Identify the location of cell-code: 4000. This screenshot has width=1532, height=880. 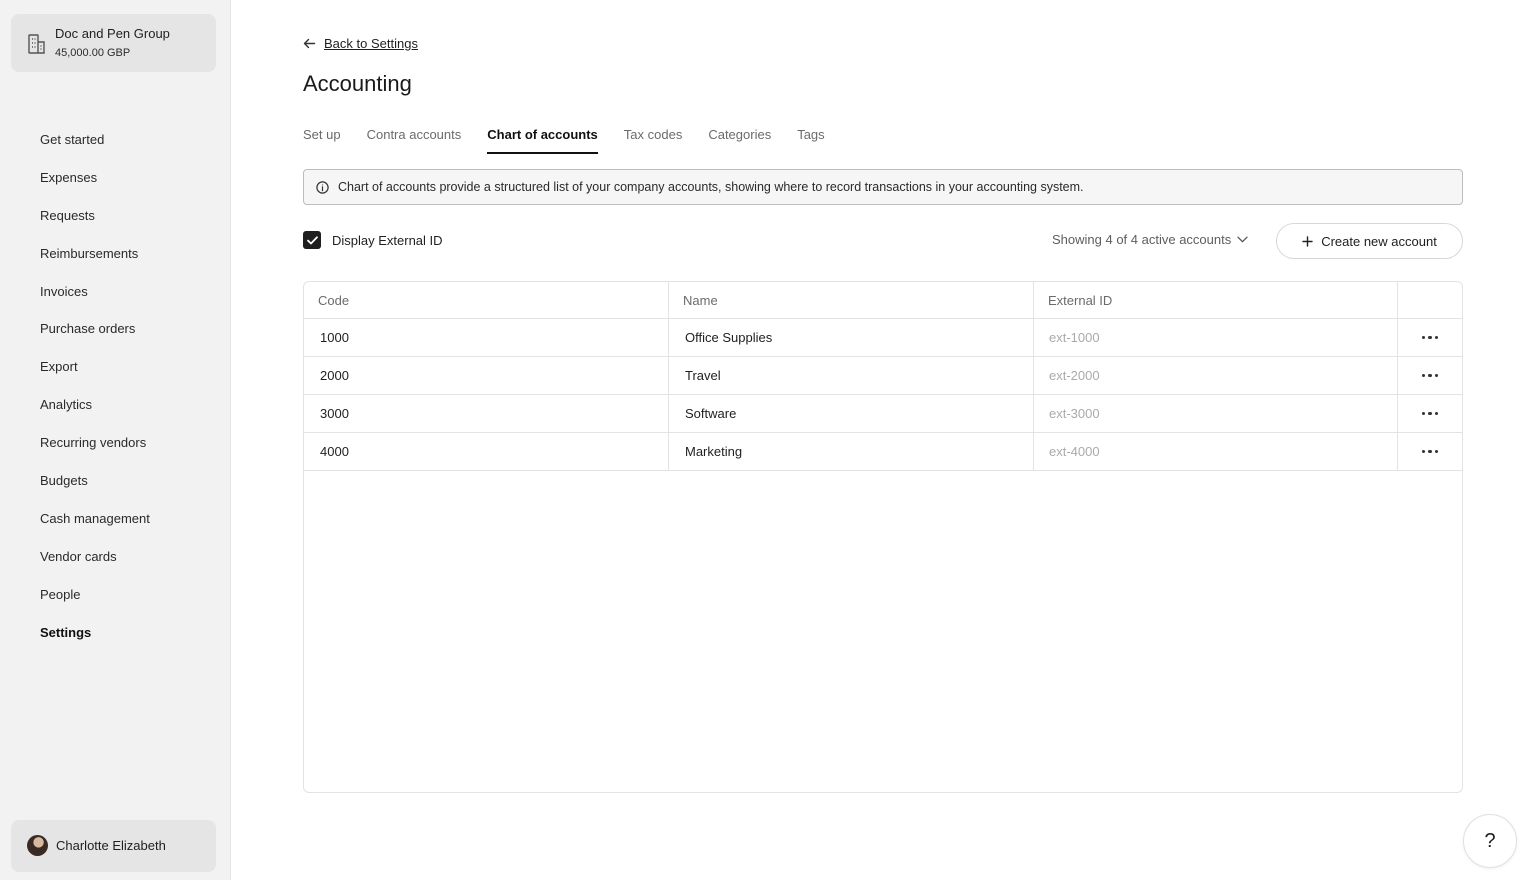
(486, 451).